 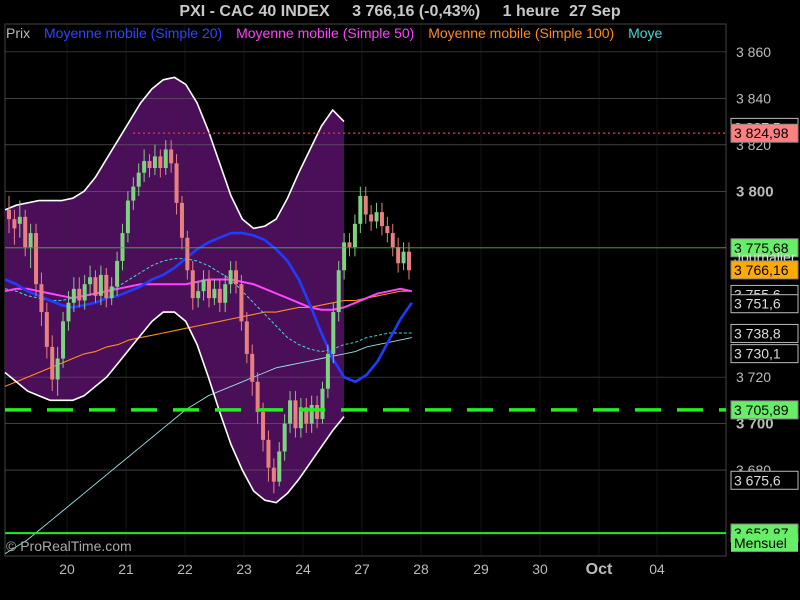 What do you see at coordinates (761, 133) in the screenshot?
I see `price-tag-label: 3 824,98` at bounding box center [761, 133].